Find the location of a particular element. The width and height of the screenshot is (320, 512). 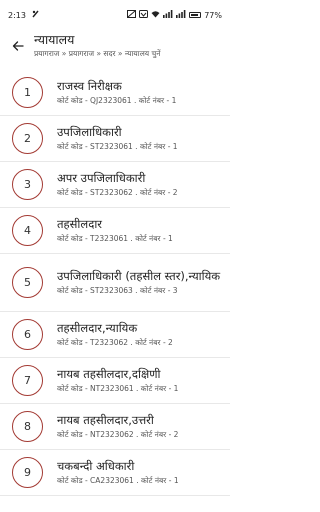

status-right: 77% is located at coordinates (174, 15).